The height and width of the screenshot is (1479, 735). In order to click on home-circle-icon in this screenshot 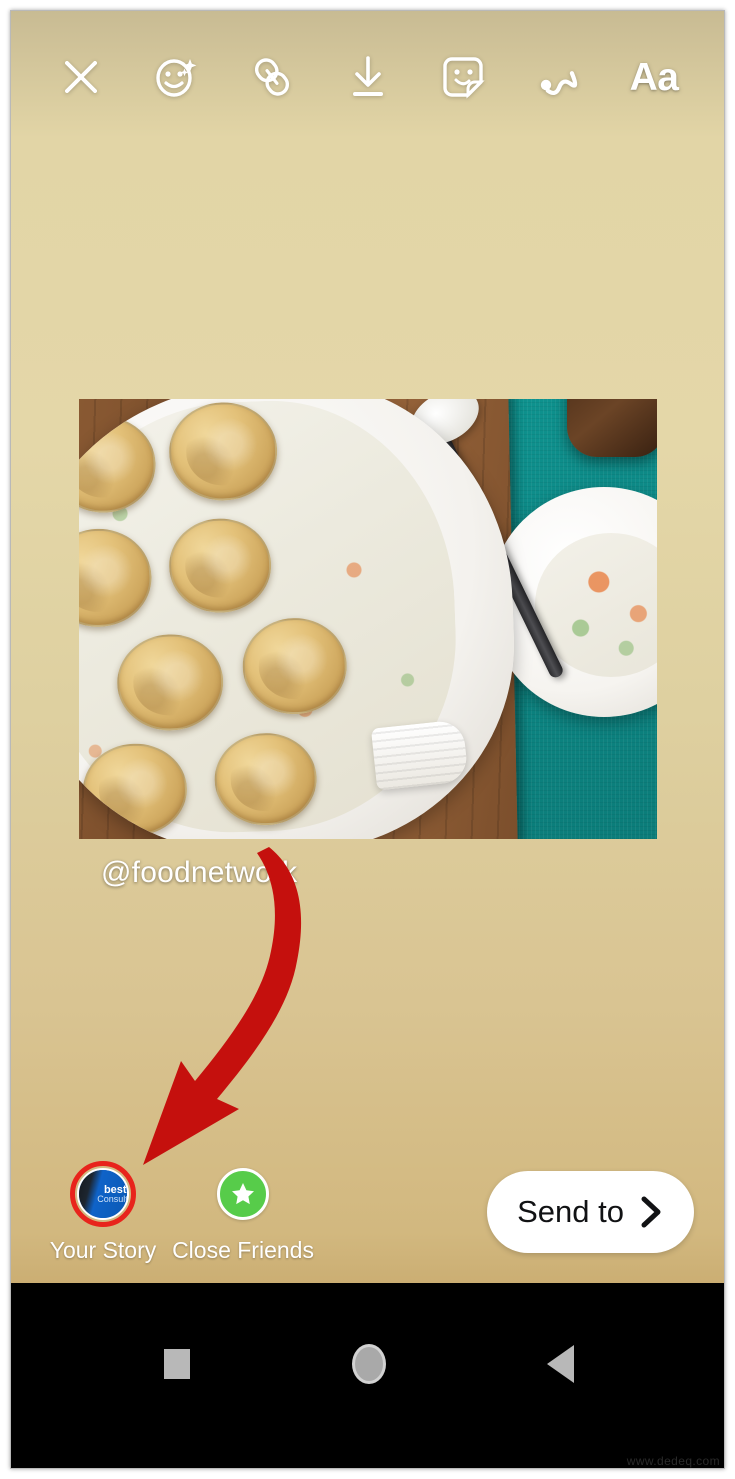, I will do `click(368, 1363)`.